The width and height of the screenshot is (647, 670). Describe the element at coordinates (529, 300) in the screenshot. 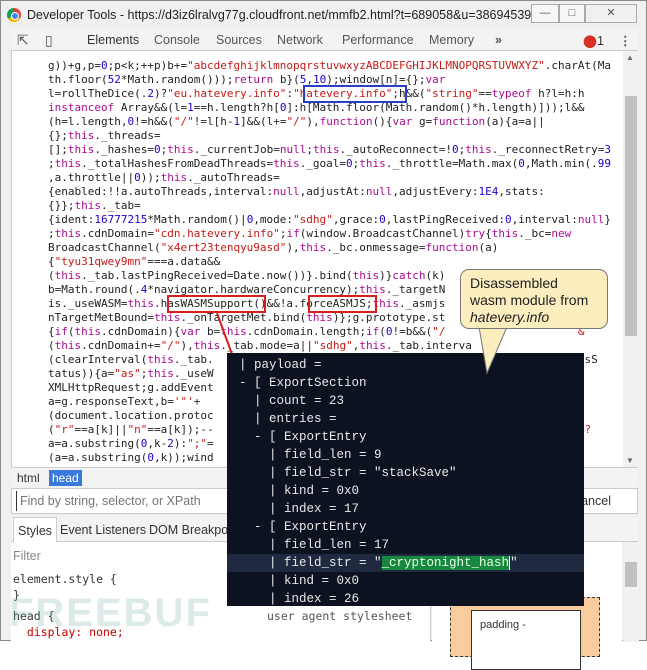

I see `callout-text: wasm module from` at that location.